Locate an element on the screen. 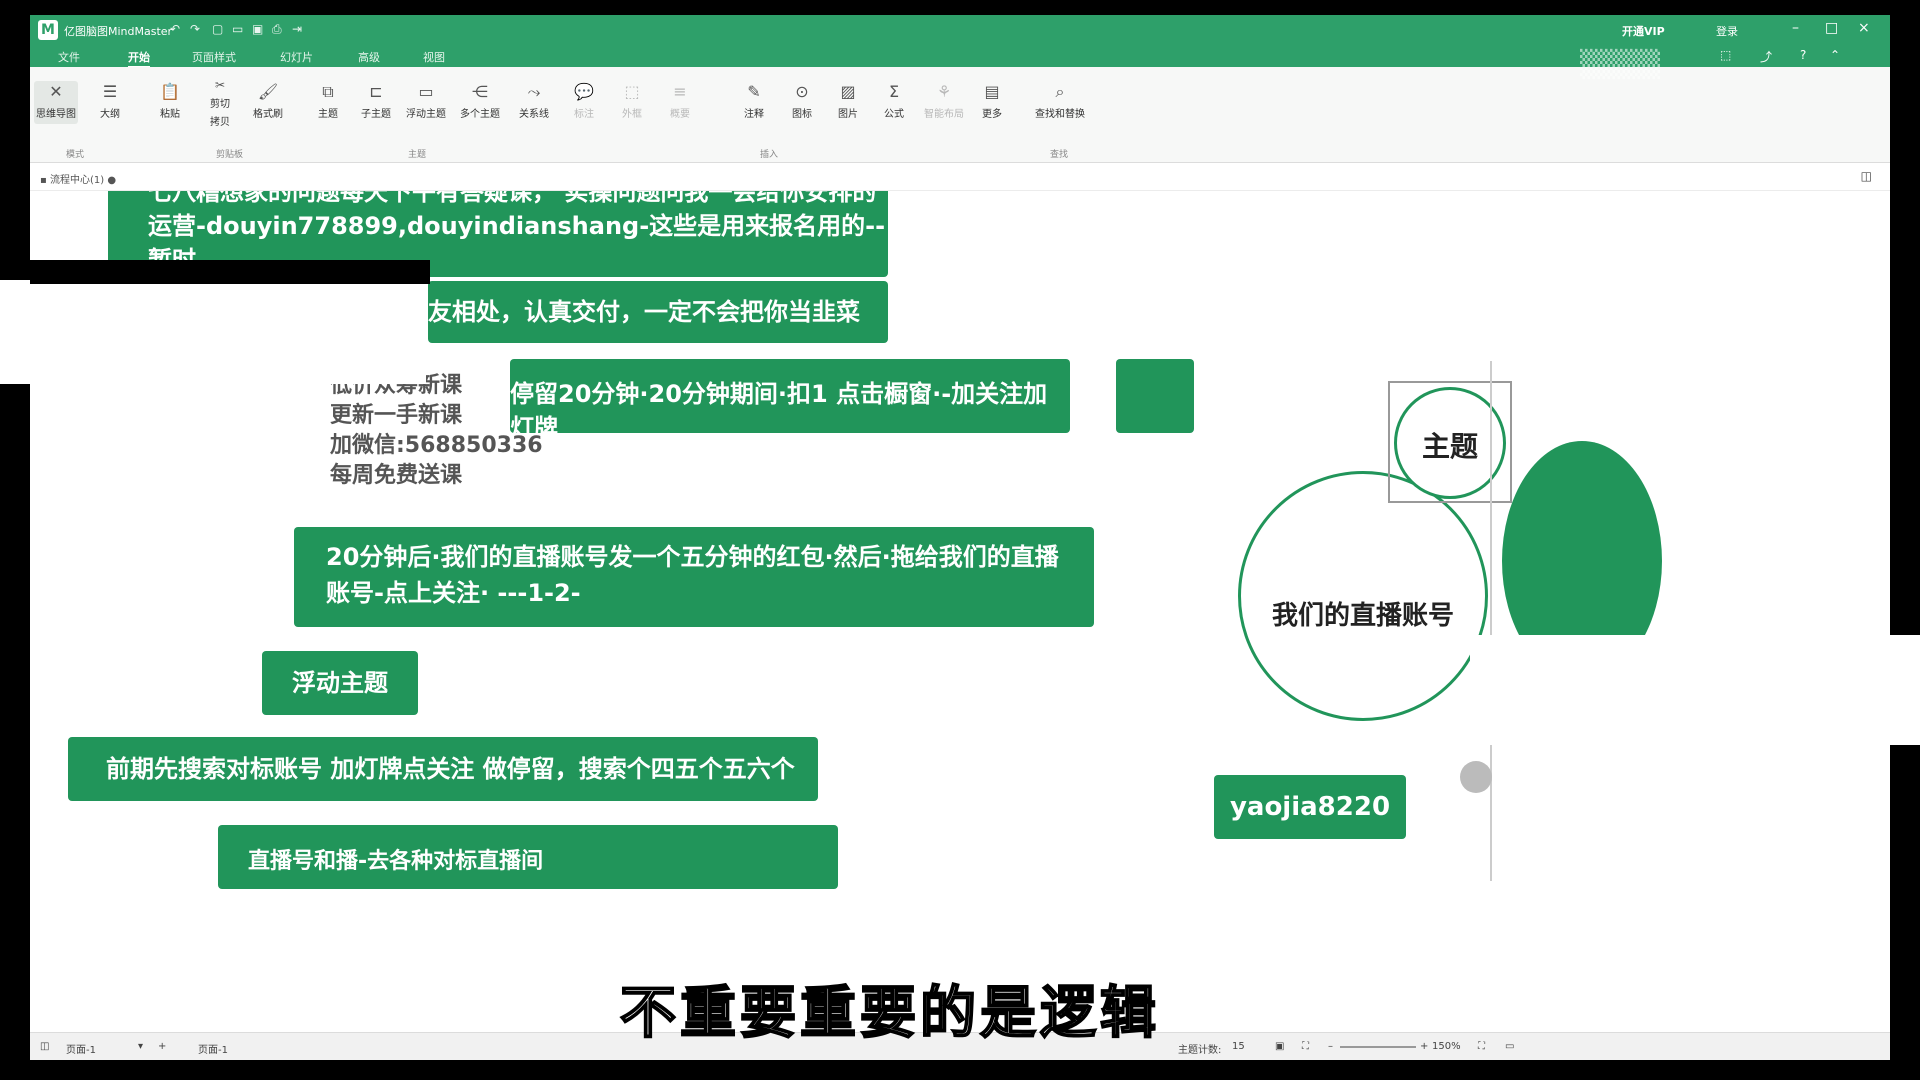  group-topic-label: 主题 is located at coordinates (417, 155).